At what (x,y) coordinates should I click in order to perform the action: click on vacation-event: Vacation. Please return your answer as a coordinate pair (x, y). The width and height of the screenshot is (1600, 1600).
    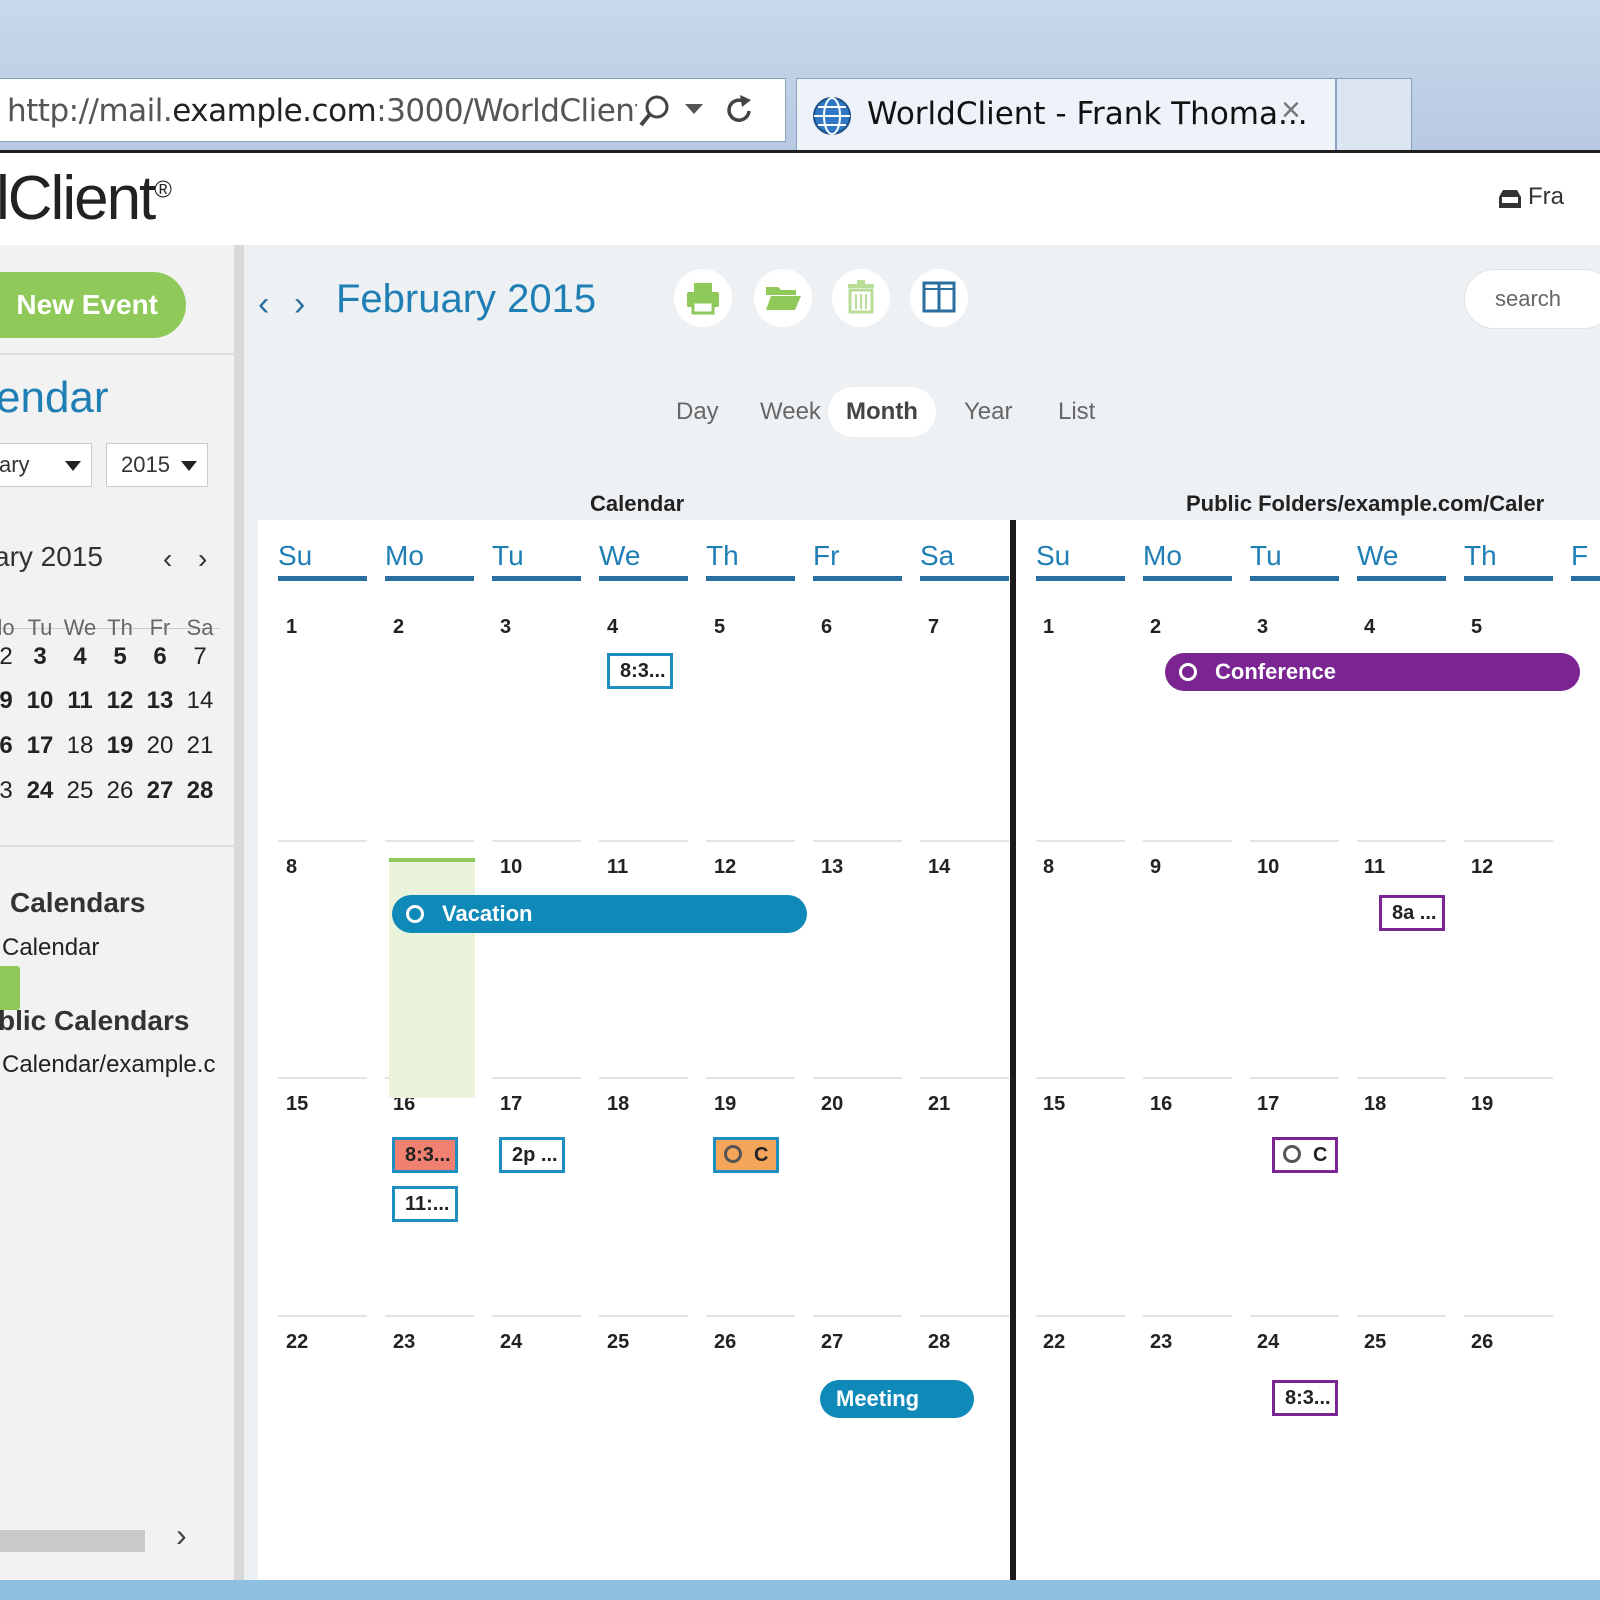
    Looking at the image, I should click on (599, 914).